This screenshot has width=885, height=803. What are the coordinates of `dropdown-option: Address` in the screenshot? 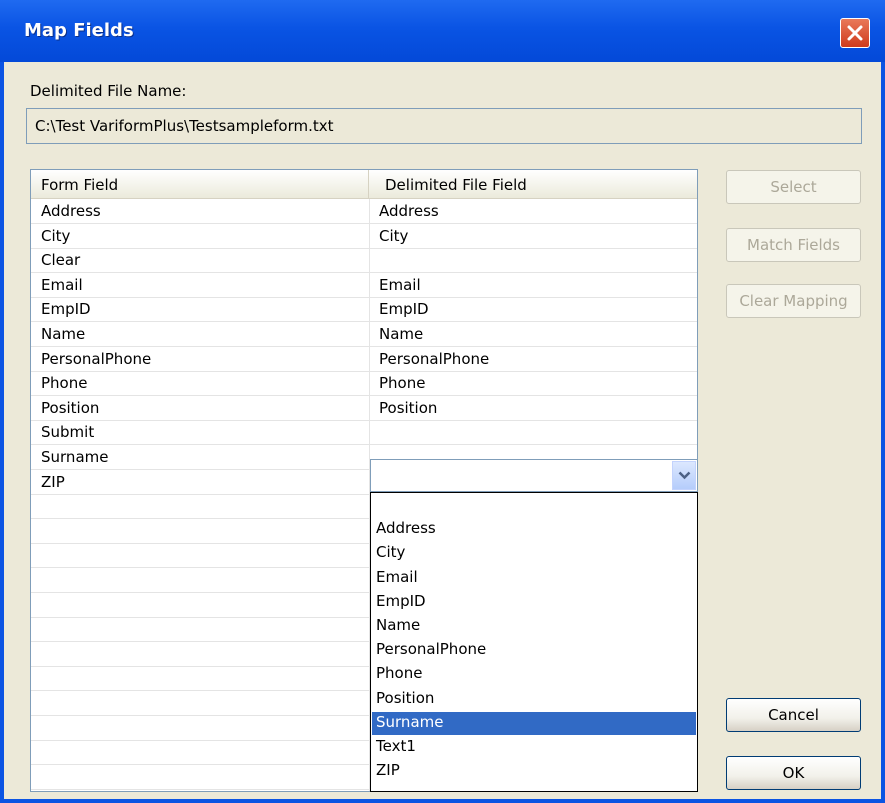 It's located at (534, 529).